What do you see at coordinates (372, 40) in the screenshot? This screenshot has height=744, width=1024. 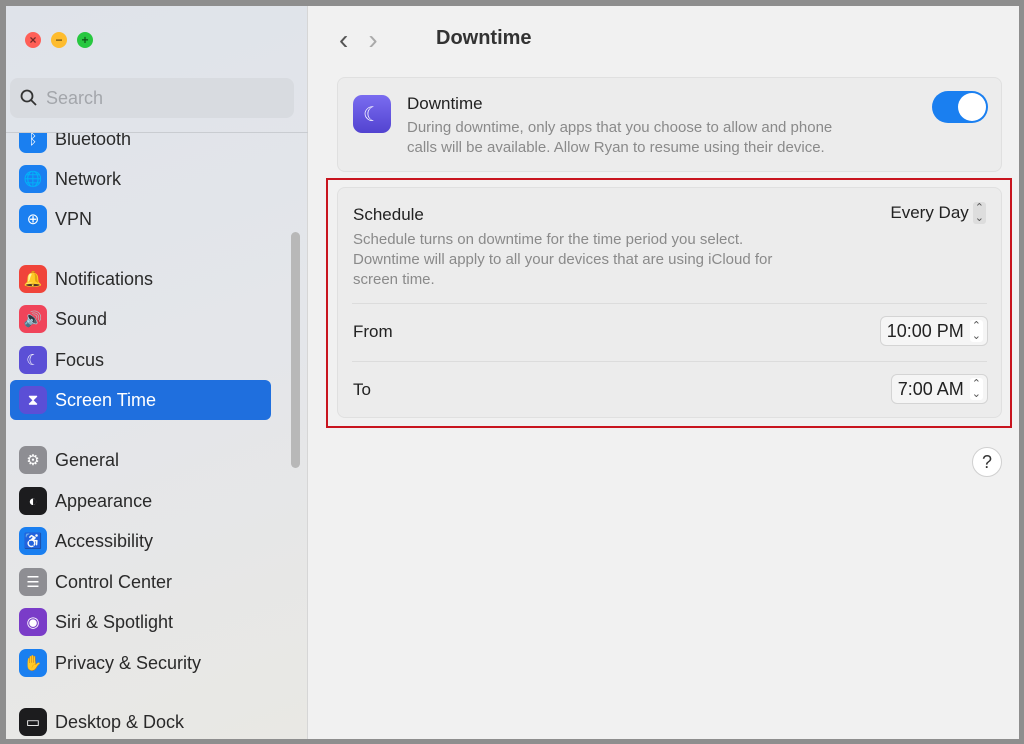 I see `forward-button: ›` at bounding box center [372, 40].